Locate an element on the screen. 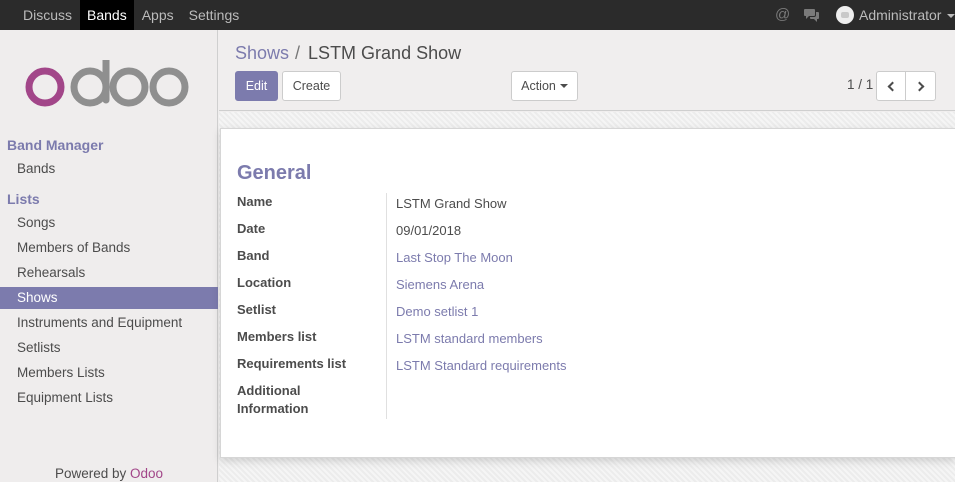 The height and width of the screenshot is (482, 955). powered-by-link: Odoo is located at coordinates (146, 473).